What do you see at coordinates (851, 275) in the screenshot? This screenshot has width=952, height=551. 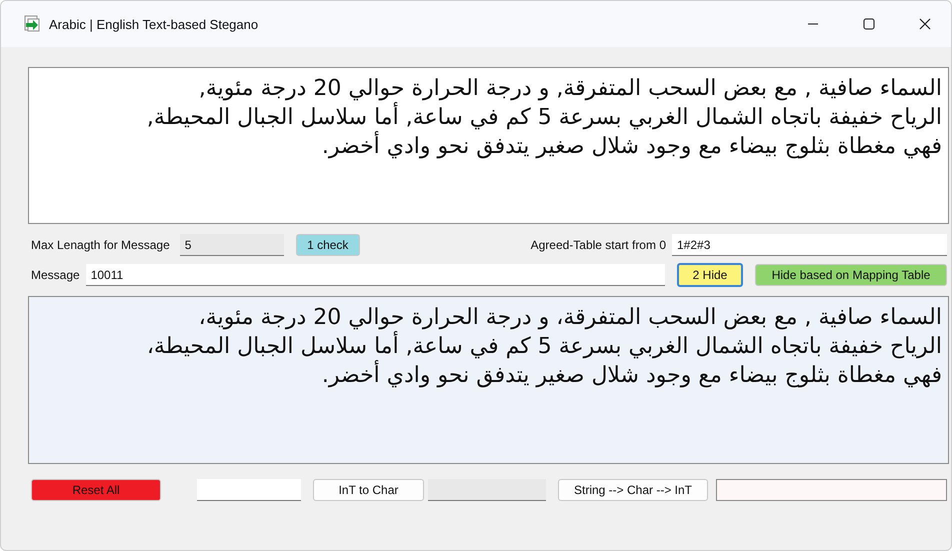 I see `mapping-hide-button: Hide based on Mapping Table` at bounding box center [851, 275].